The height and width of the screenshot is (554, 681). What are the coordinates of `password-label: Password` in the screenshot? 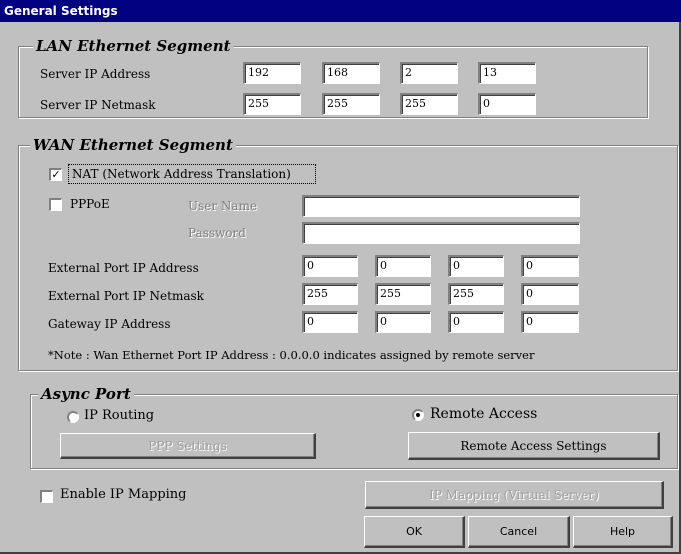 It's located at (217, 233).